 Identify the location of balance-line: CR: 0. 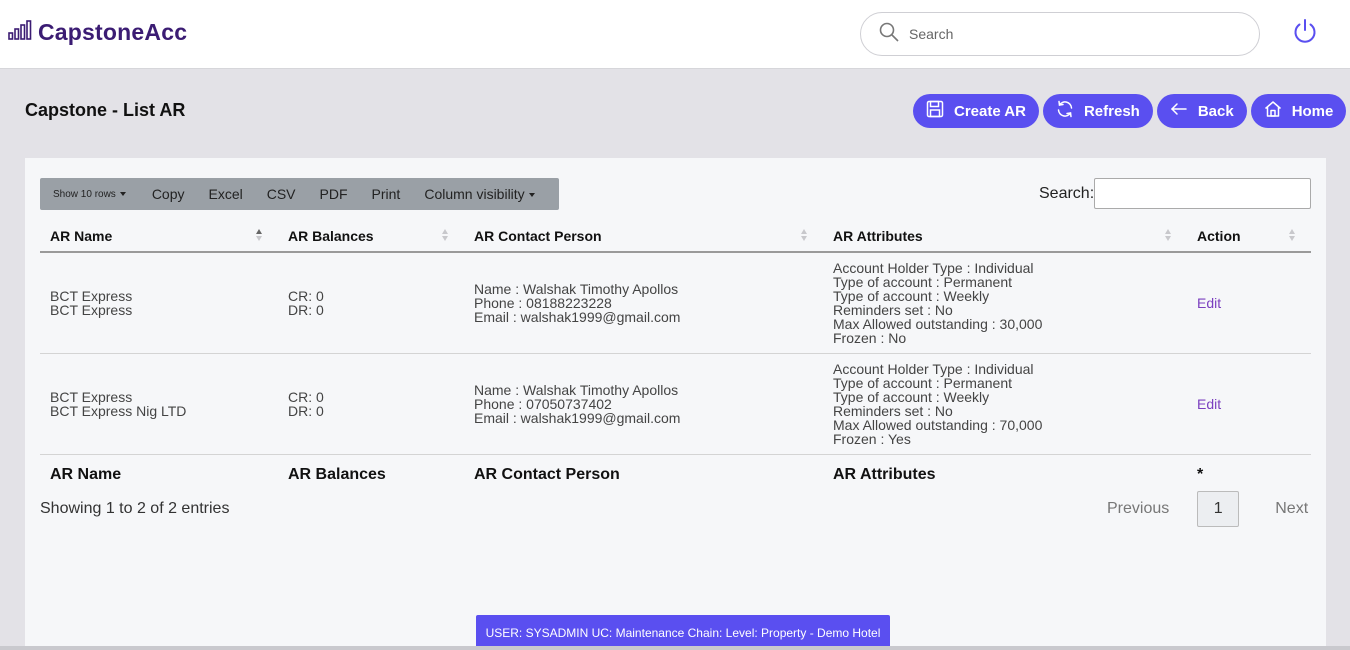
(306, 396).